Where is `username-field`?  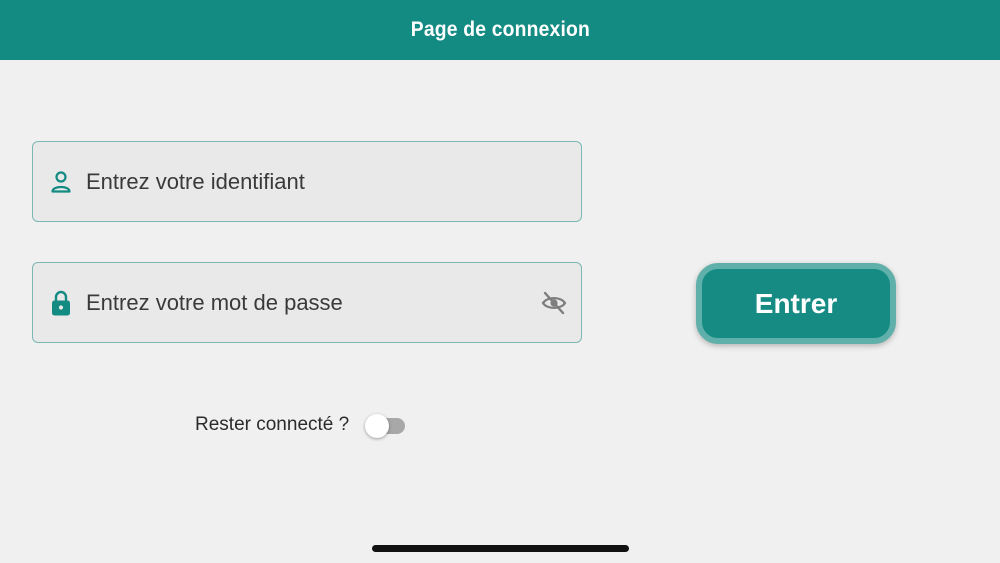 username-field is located at coordinates (307, 181).